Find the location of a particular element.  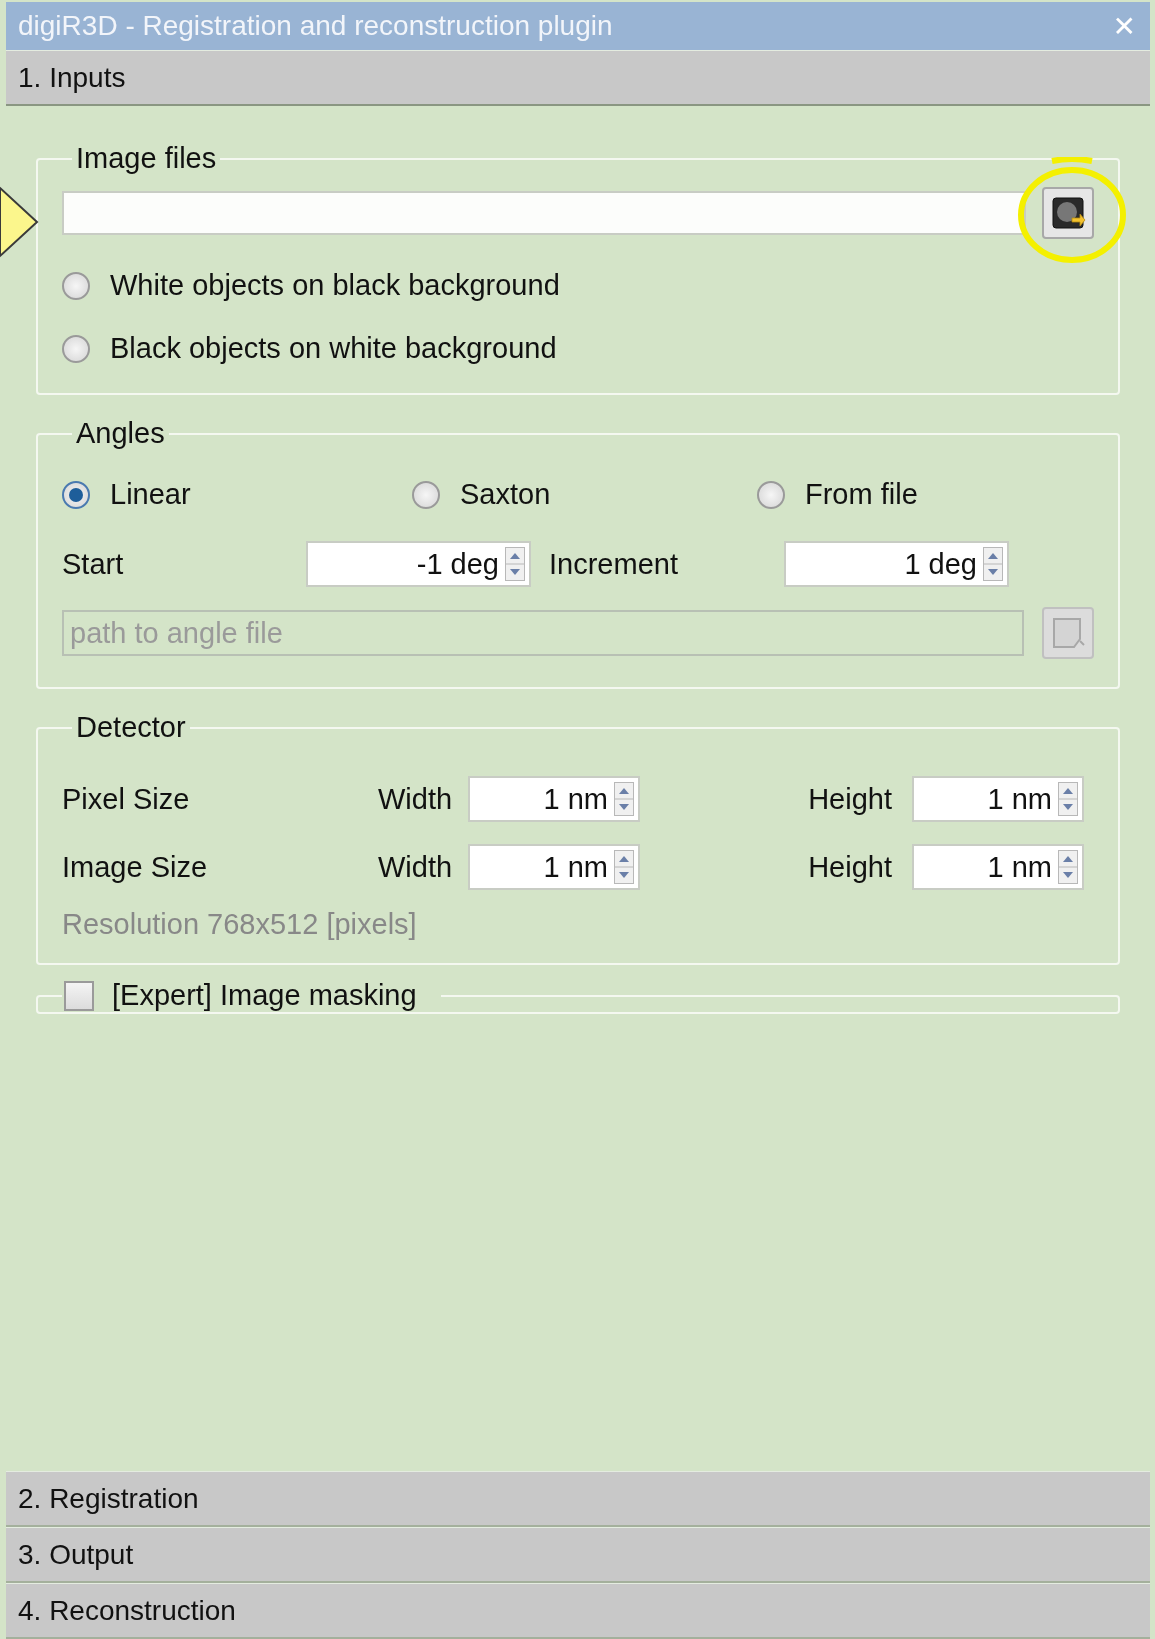

group-title: Image files is located at coordinates (146, 158).